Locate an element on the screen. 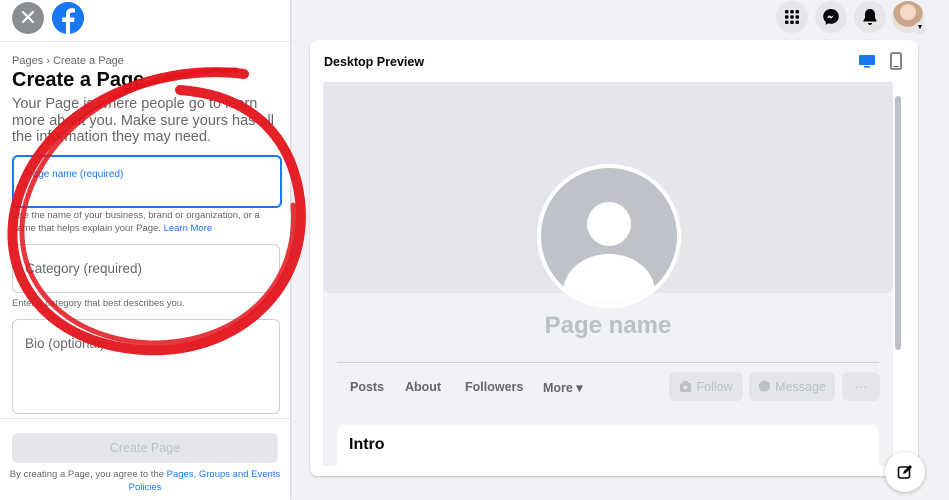  tab-posts: Posts is located at coordinates (367, 387).